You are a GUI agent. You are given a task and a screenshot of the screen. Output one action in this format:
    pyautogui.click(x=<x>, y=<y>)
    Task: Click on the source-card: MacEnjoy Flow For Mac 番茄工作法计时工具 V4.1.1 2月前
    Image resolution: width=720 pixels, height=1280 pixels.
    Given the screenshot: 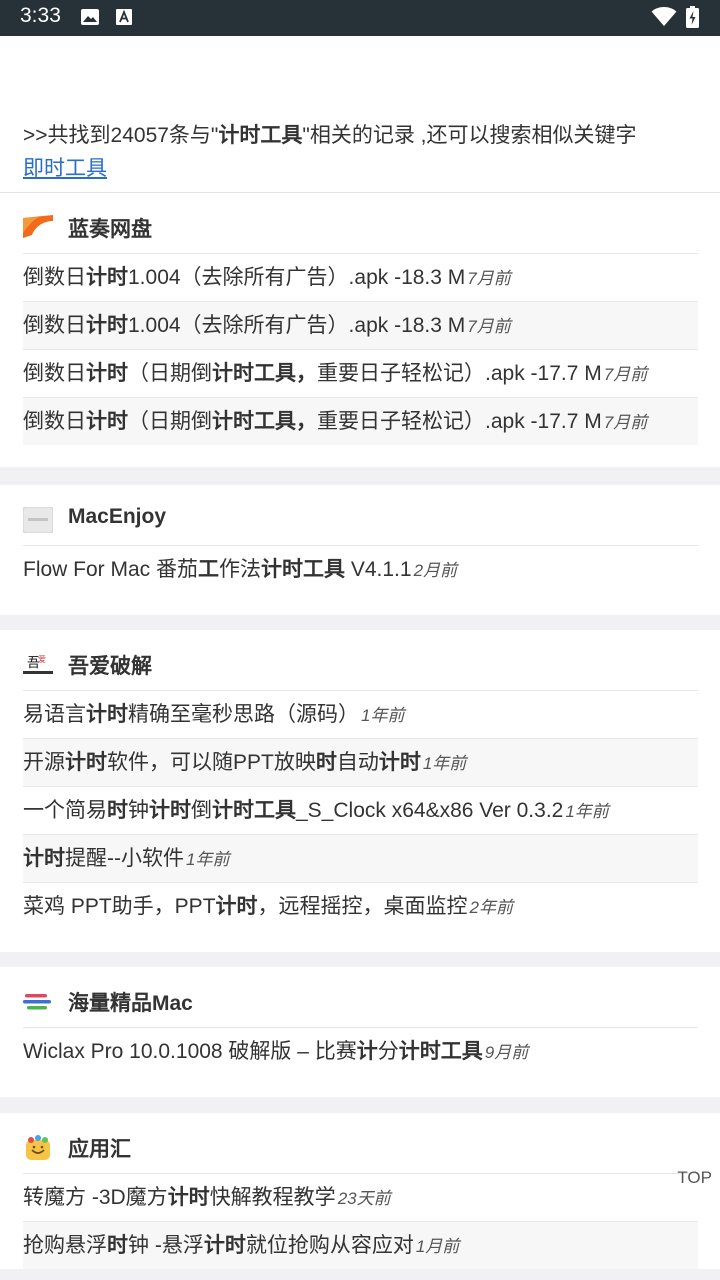 What is the action you would take?
    pyautogui.click(x=360, y=550)
    